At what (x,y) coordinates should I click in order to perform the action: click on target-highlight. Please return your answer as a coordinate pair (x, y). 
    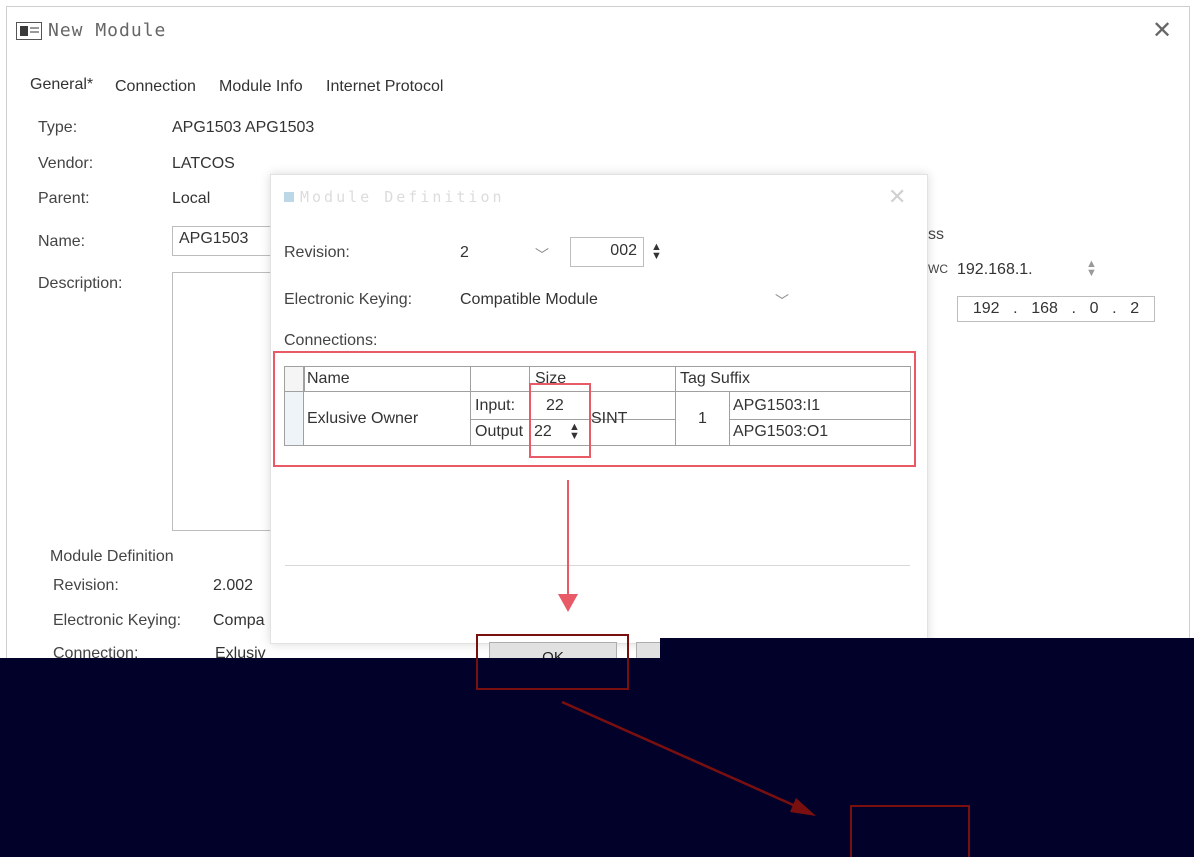
    Looking at the image, I should click on (910, 831).